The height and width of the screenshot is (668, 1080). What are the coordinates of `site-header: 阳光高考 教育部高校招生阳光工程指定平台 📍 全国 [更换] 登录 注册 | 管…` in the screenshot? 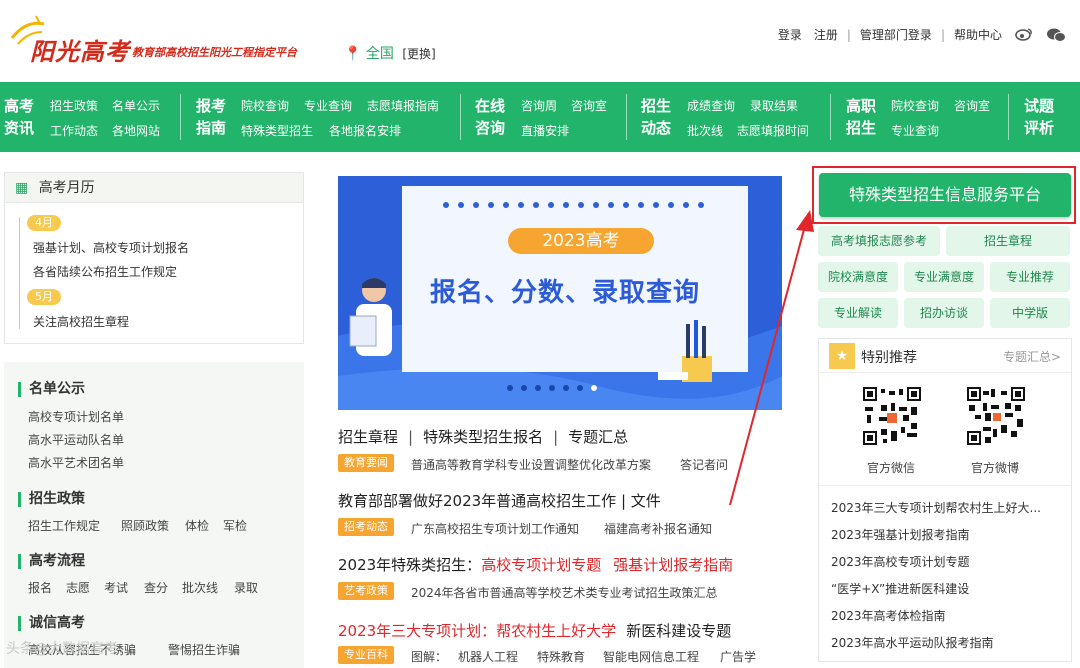 It's located at (540, 41).